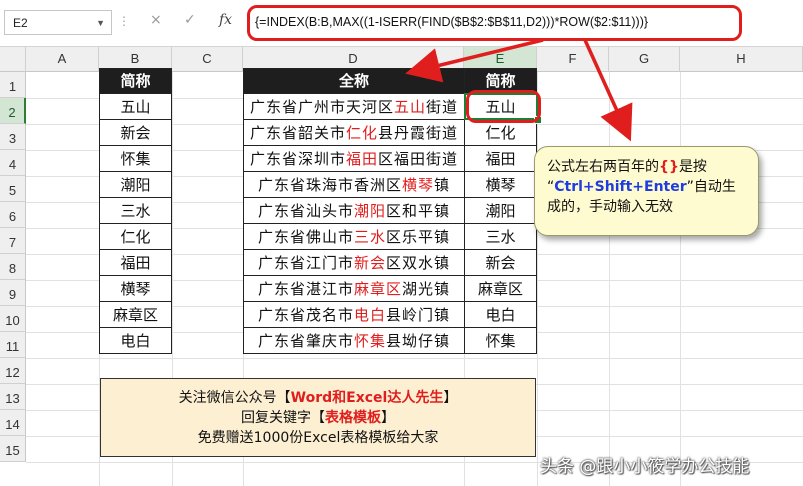  Describe the element at coordinates (369, 341) in the screenshot. I see `full-name-highlight: 怀集` at that location.